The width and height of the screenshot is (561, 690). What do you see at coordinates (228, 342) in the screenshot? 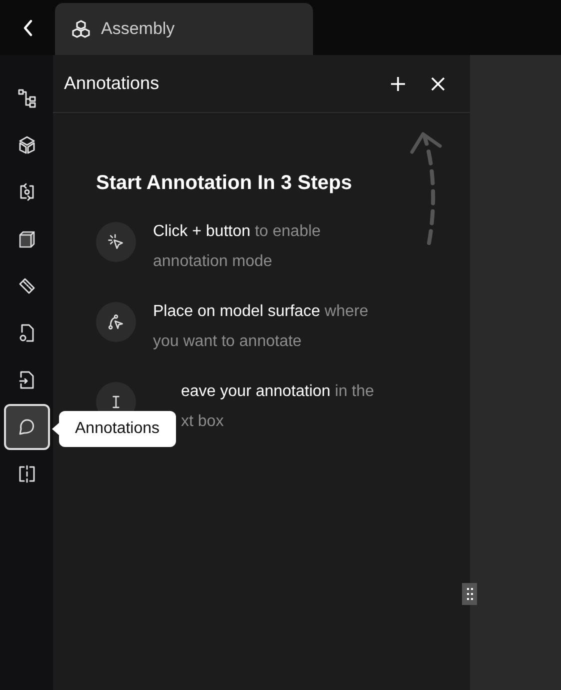
I see `step-text: you want to annotate` at bounding box center [228, 342].